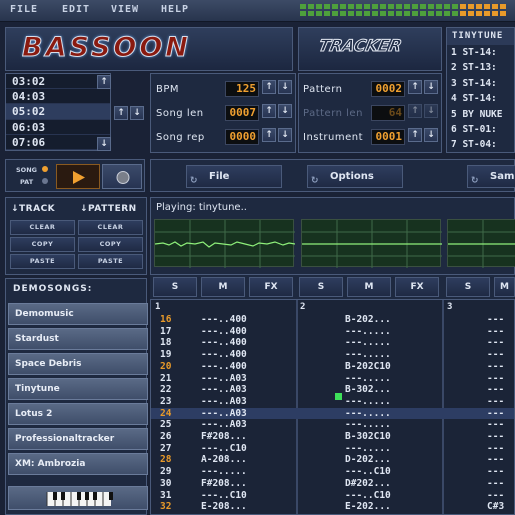 The image size is (515, 515). I want to click on pattern-row: 21 ---..A03 ---..... ---, so click(332, 379).